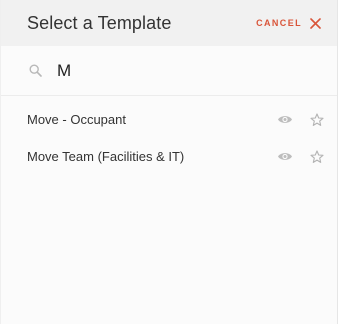  I want to click on cancel-button: CANCEL, so click(288, 23).